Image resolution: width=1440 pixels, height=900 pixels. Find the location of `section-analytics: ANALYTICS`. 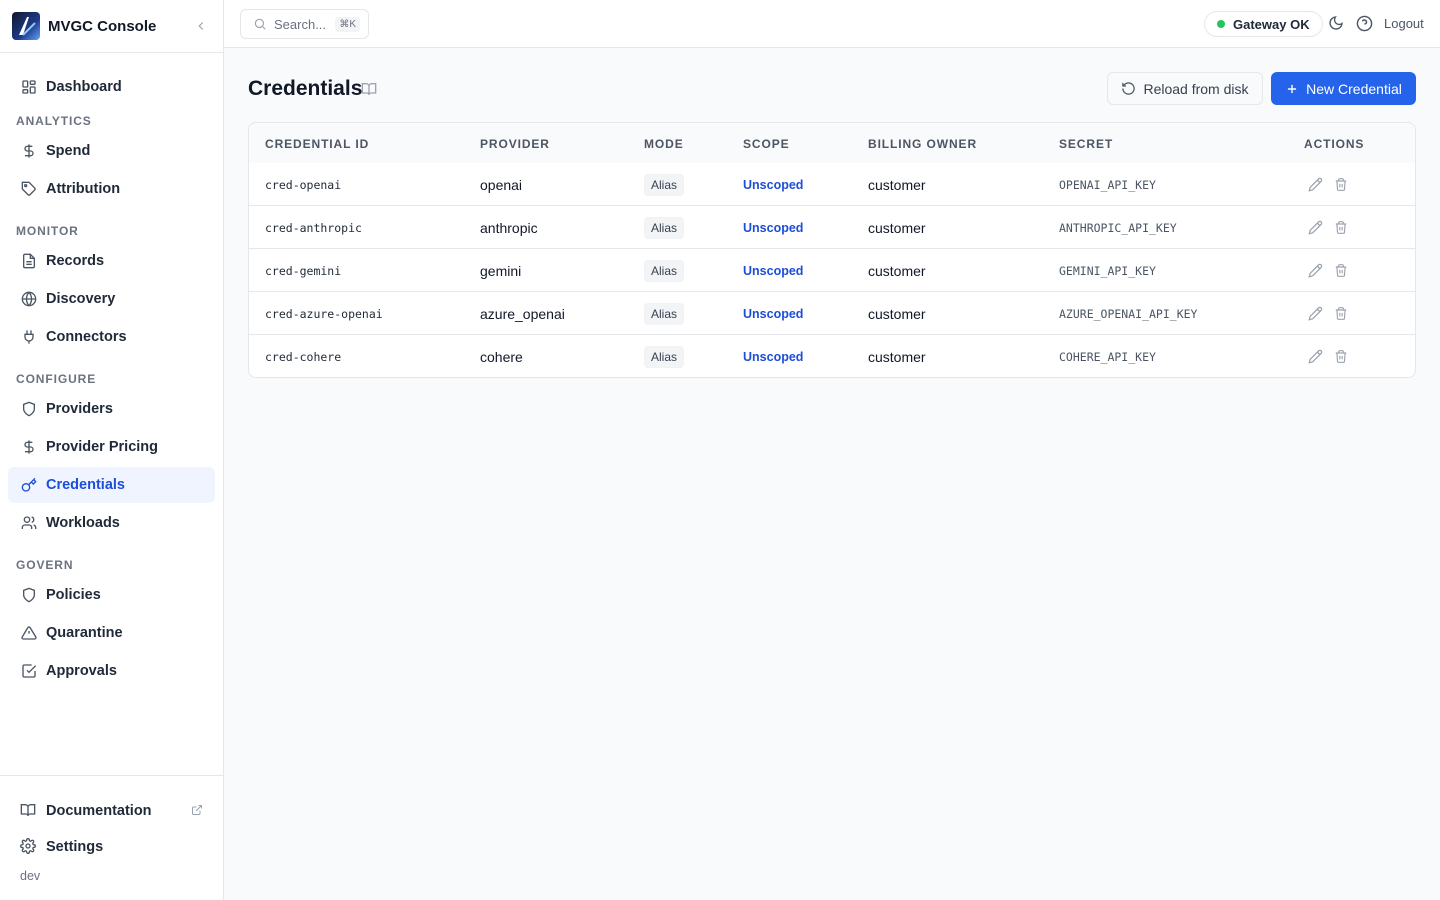

section-analytics: ANALYTICS is located at coordinates (54, 121).